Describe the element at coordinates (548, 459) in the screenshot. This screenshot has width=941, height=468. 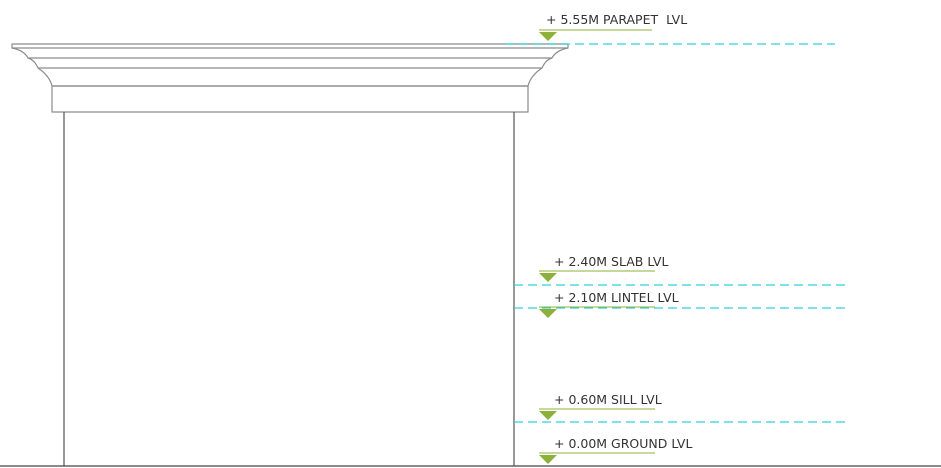
I see `level-marker-icon-ground` at that location.